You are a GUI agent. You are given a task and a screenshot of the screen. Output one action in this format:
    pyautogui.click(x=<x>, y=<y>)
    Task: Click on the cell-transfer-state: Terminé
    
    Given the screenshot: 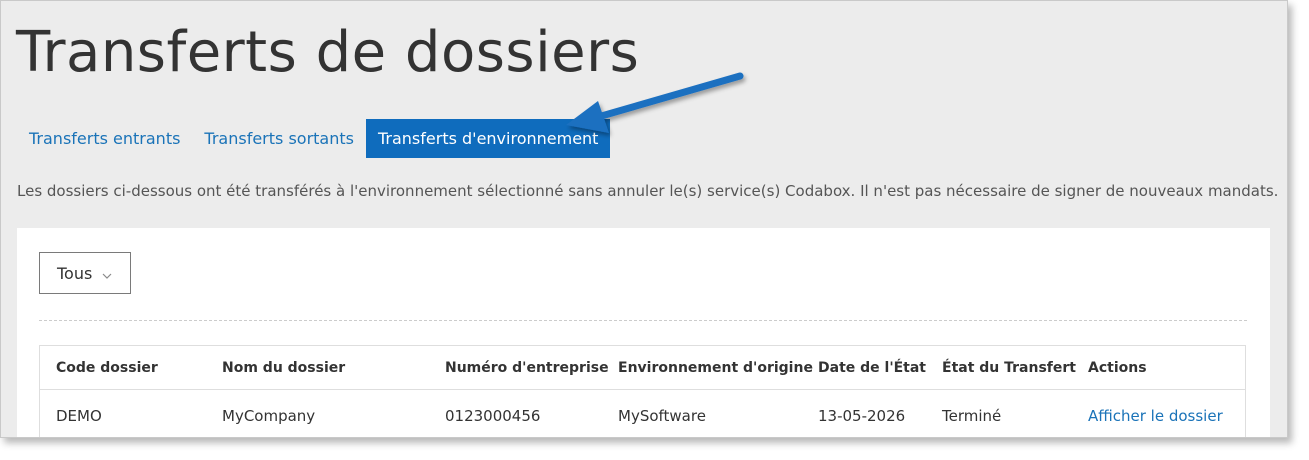 What is the action you would take?
    pyautogui.click(x=972, y=416)
    